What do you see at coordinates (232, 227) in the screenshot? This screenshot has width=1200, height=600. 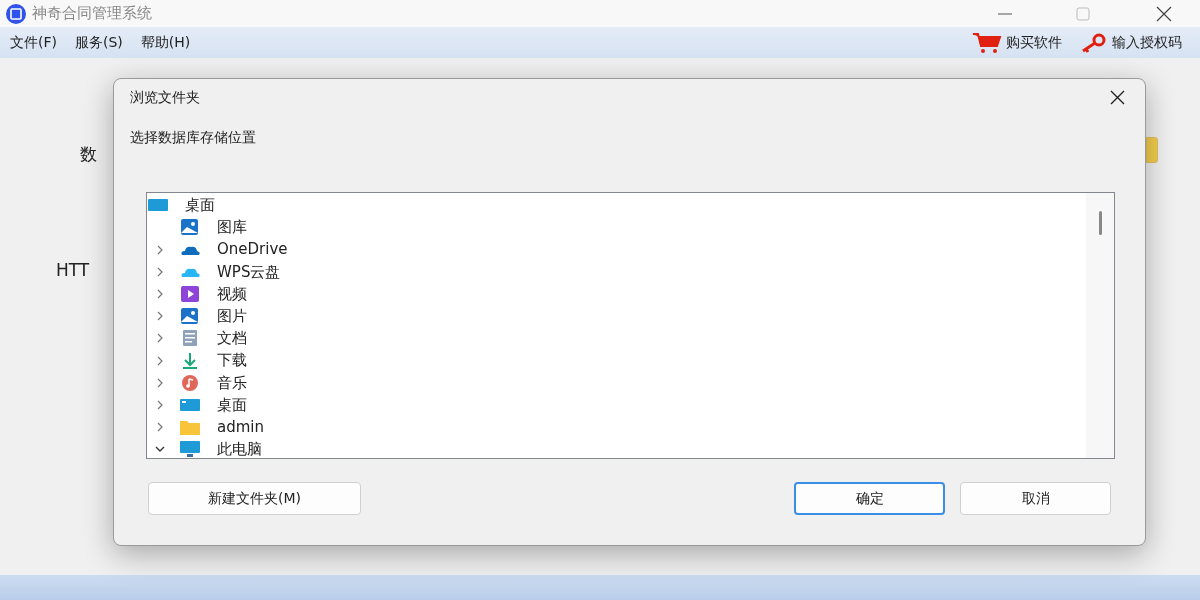 I see `tree-item: 图库` at bounding box center [232, 227].